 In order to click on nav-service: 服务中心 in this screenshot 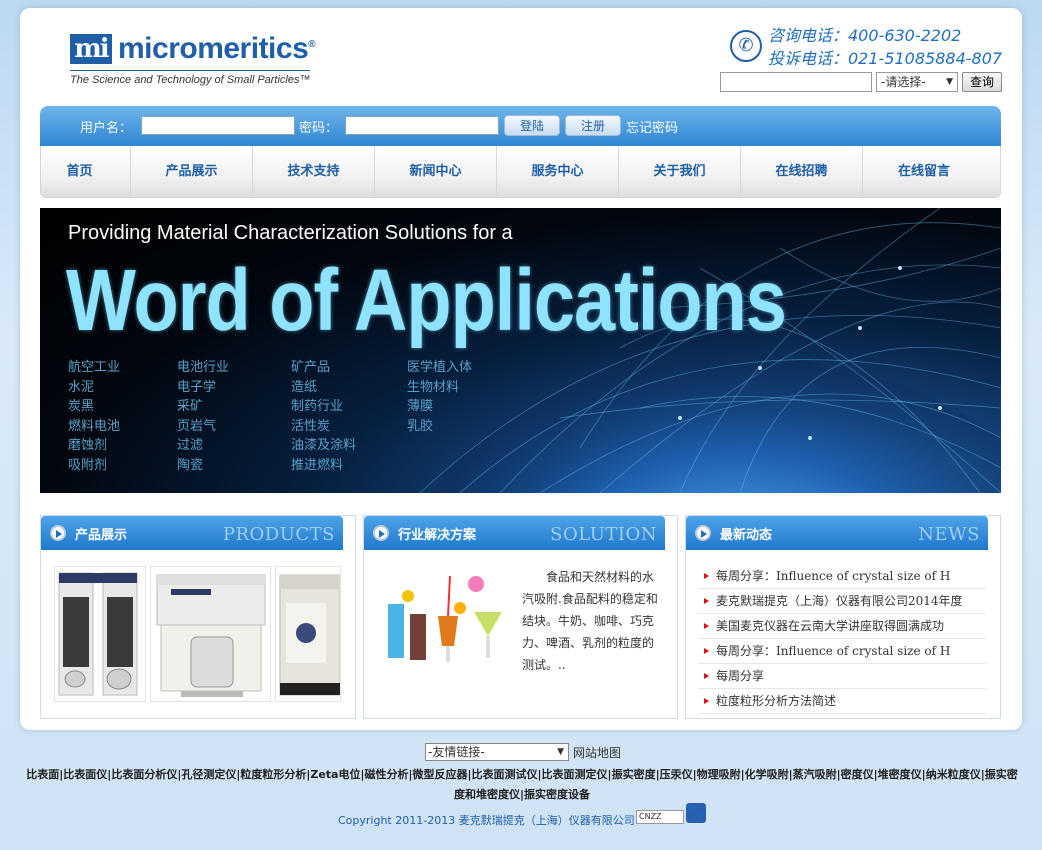, I will do `click(558, 172)`.